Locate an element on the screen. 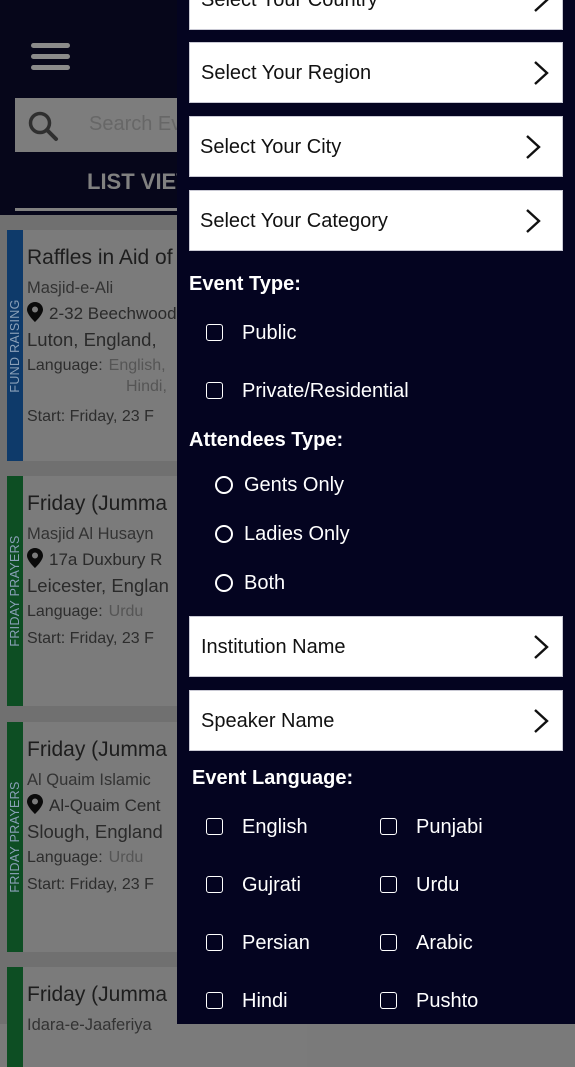 Image resolution: width=575 pixels, height=1067 pixels. event-address: Al-Quaim Cent is located at coordinates (93, 805).